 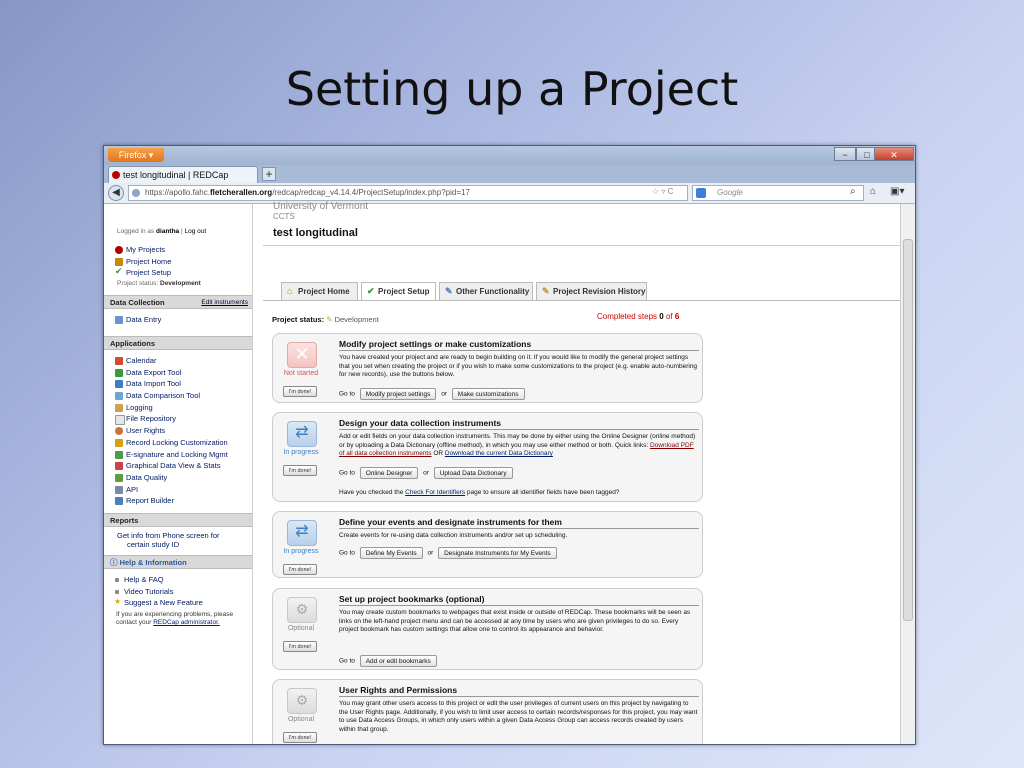 I want to click on help-title: Help & Information, so click(x=153, y=562).